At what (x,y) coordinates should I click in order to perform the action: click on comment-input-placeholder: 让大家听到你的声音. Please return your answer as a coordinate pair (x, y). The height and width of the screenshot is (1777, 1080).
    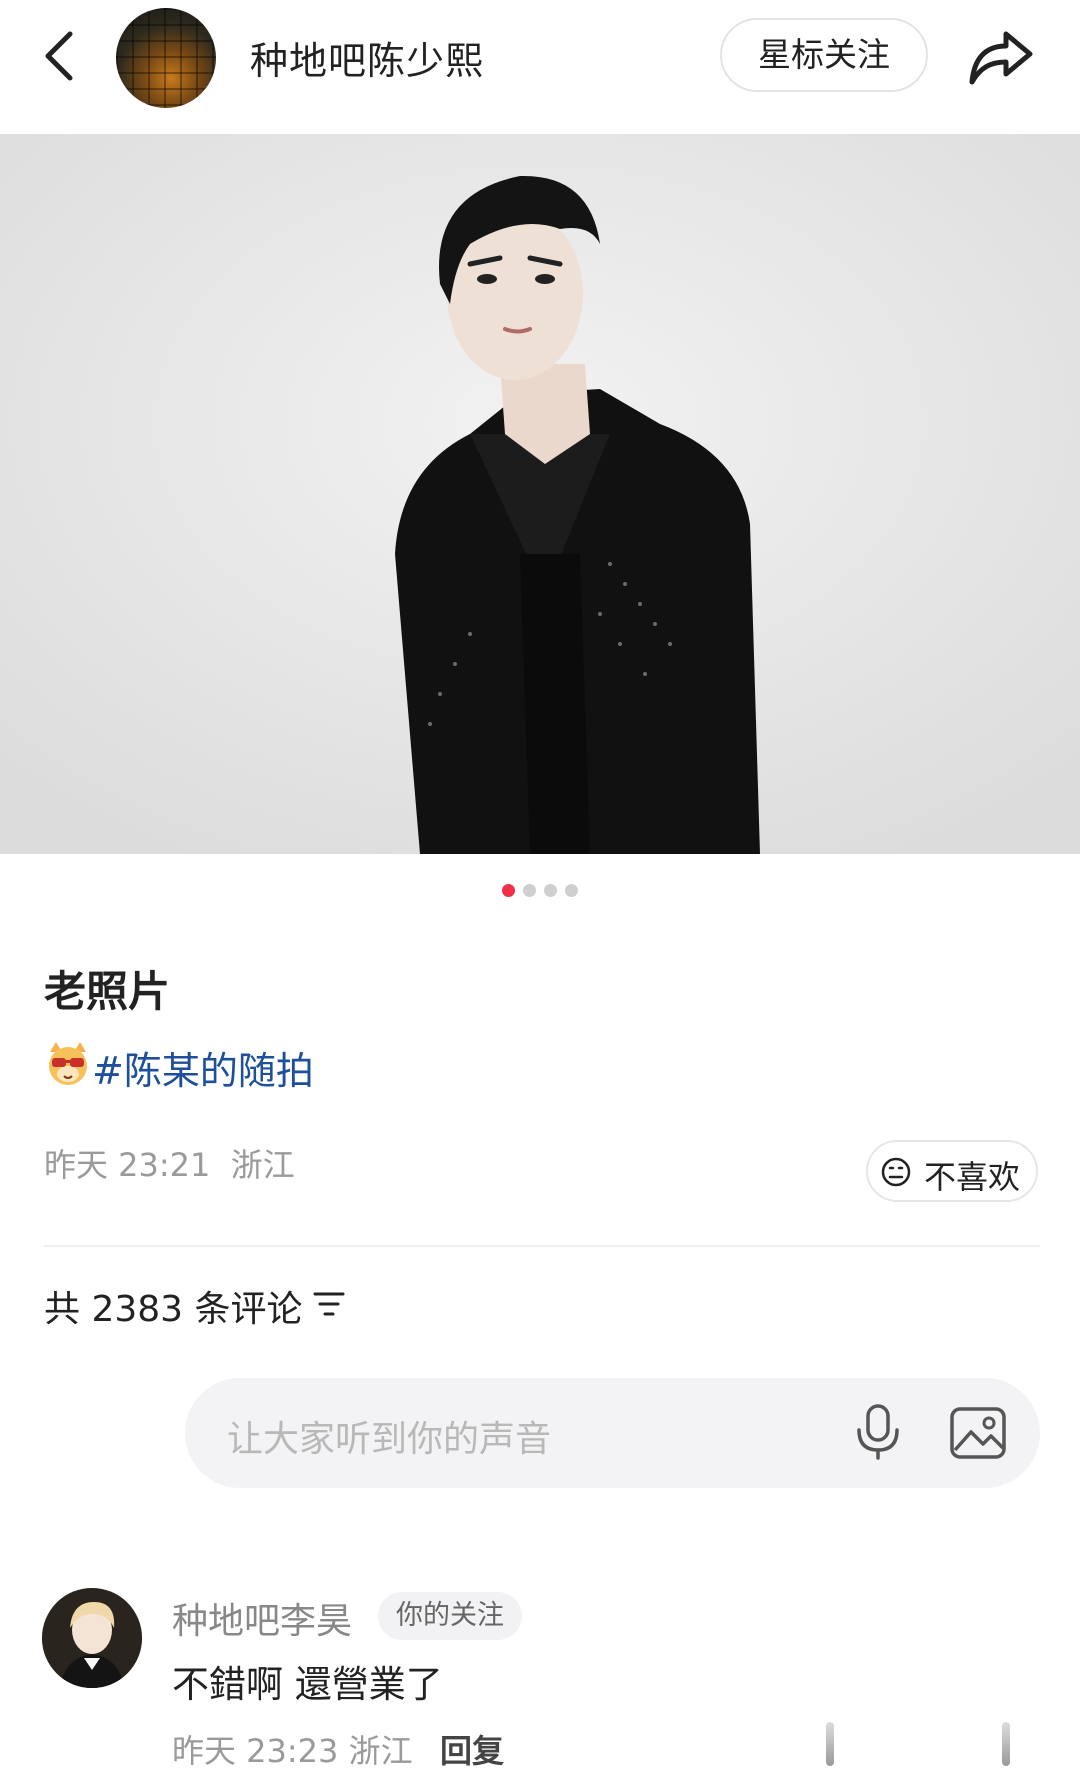
    Looking at the image, I should click on (389, 1439).